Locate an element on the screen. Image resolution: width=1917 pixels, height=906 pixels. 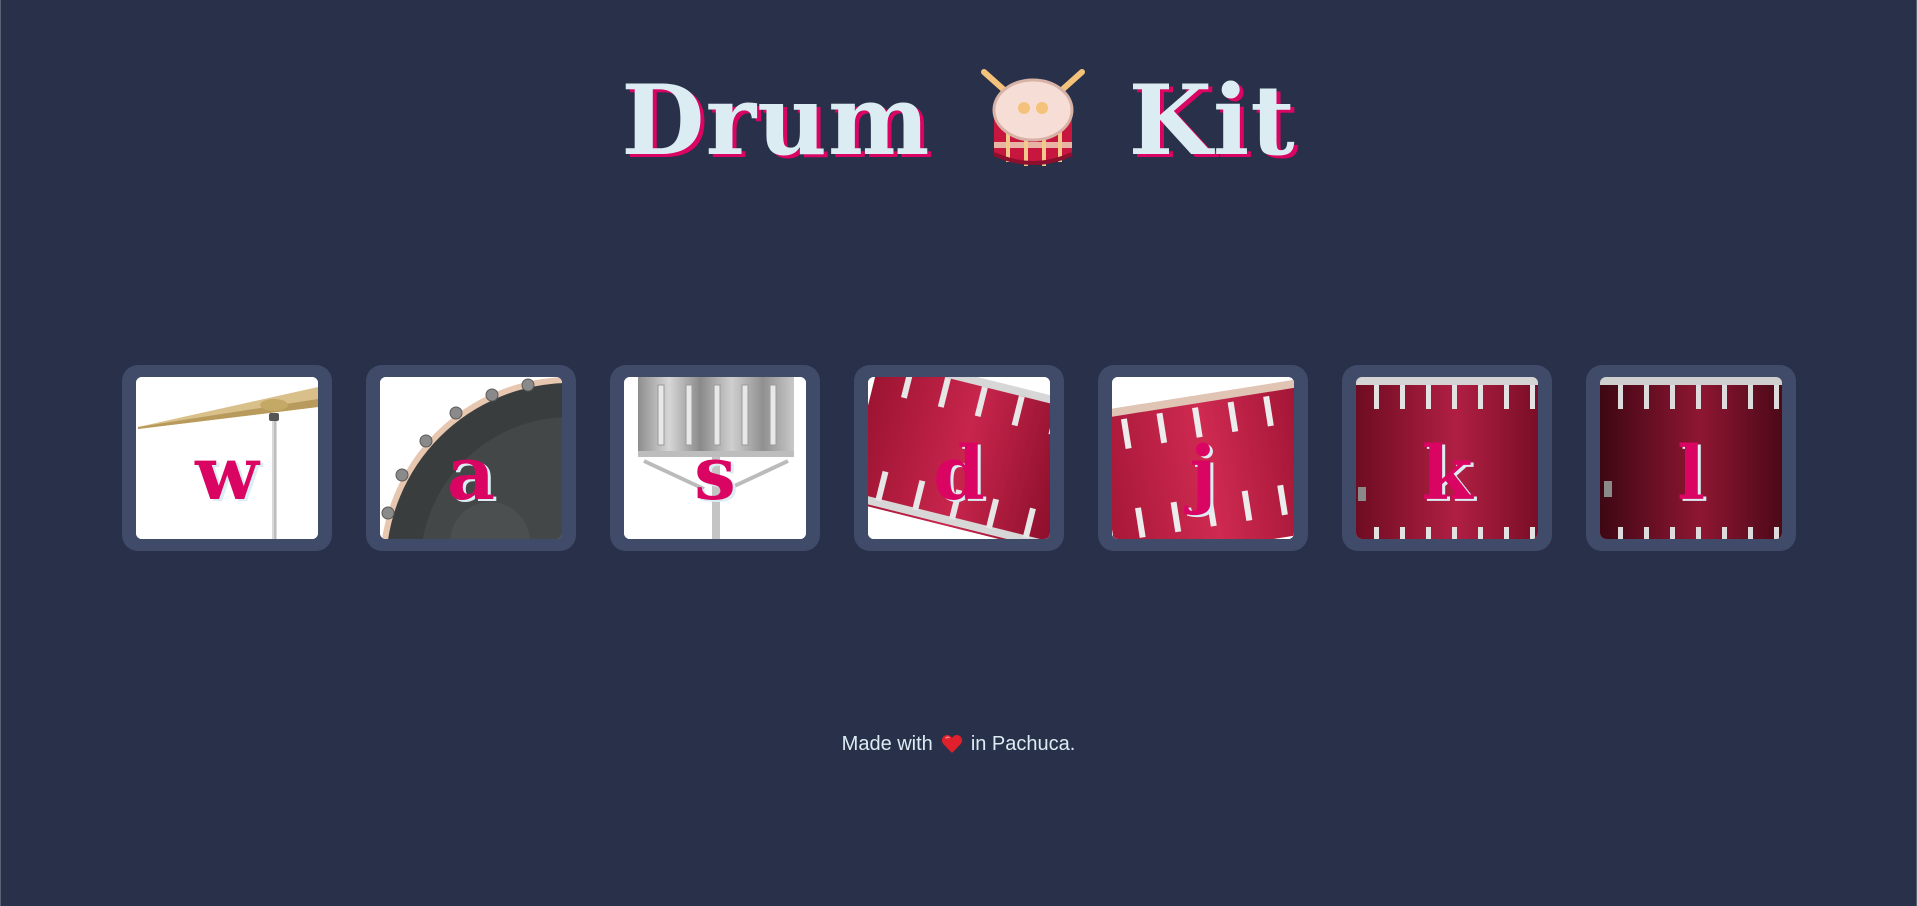
heart-icon is located at coordinates (952, 744).